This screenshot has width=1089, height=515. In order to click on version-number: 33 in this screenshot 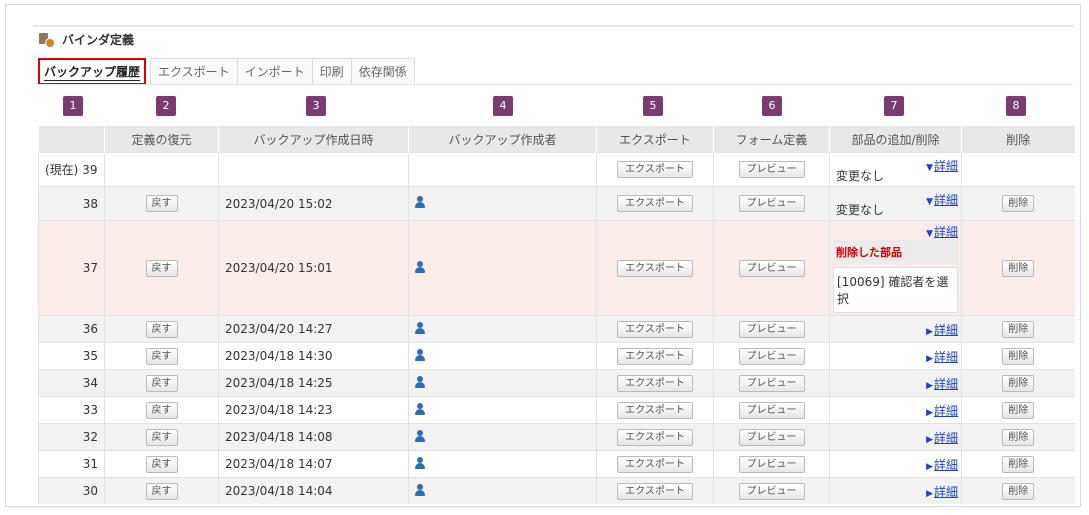, I will do `click(71, 410)`.